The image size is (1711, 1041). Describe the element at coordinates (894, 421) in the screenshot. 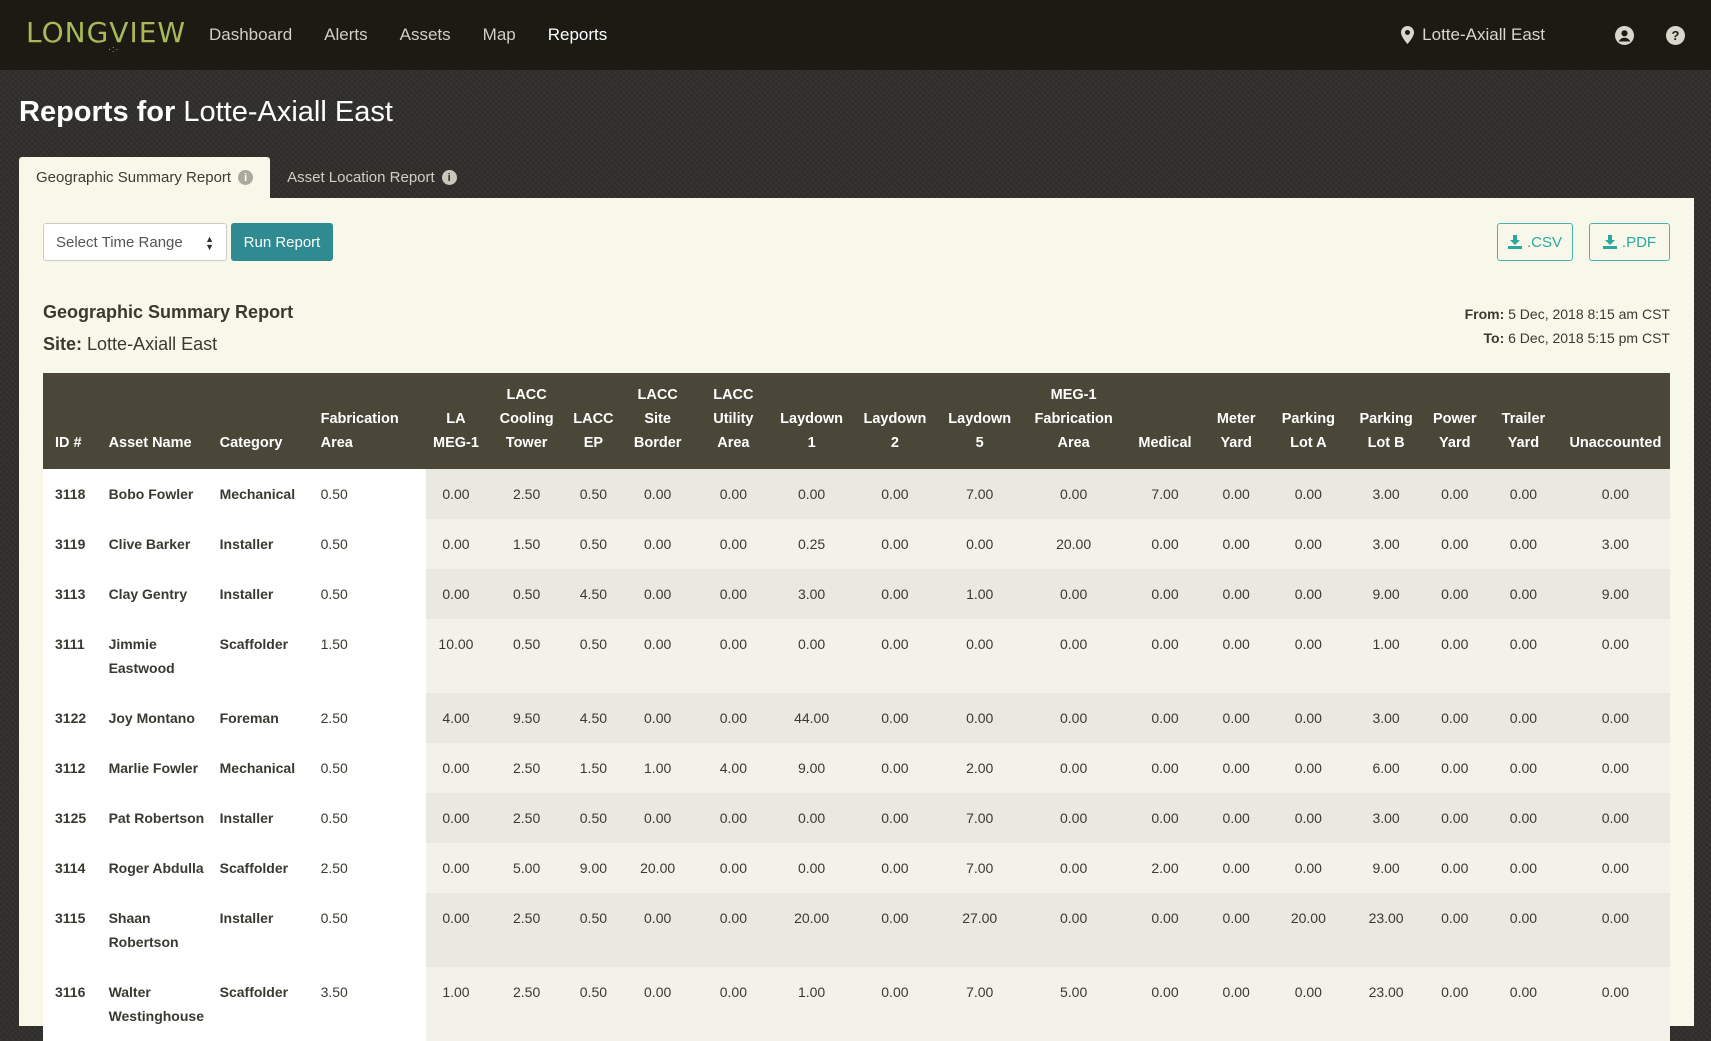

I see `column-header: Laydown 2` at that location.